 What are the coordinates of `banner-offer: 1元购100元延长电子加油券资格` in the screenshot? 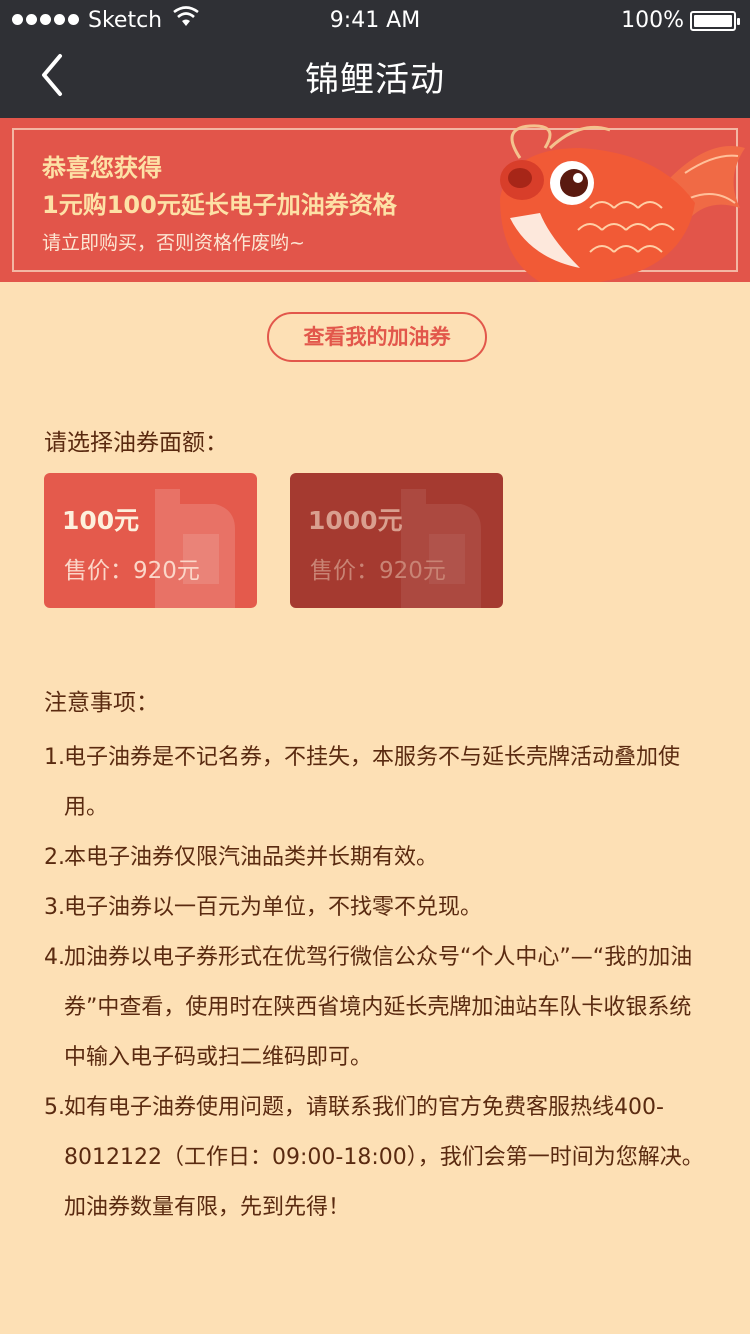 It's located at (219, 205).